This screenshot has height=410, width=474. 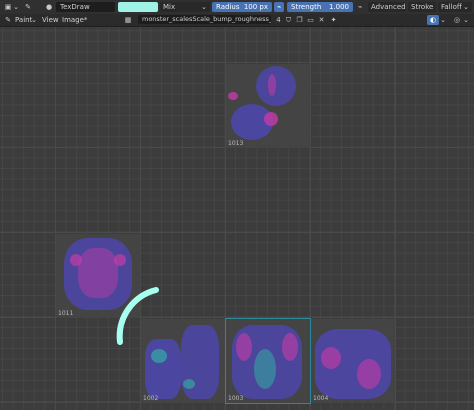 What do you see at coordinates (321, 398) in the screenshot?
I see `tile-label: 1004` at bounding box center [321, 398].